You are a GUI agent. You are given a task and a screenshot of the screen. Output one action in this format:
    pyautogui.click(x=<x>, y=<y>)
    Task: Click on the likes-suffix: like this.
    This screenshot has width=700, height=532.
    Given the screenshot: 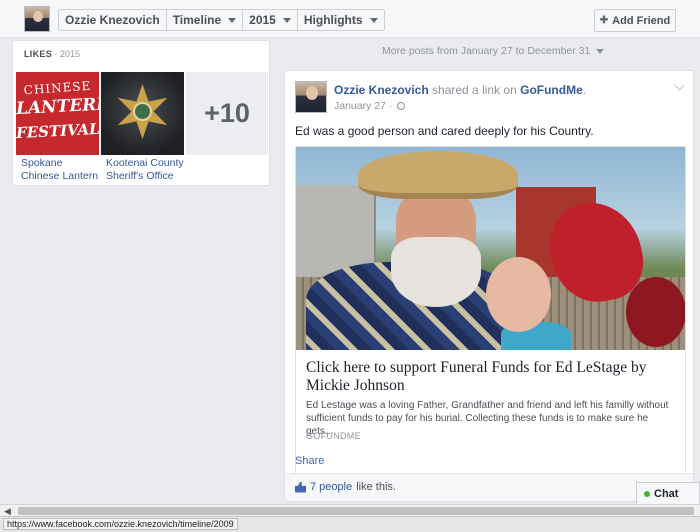 What is the action you would take?
    pyautogui.click(x=376, y=487)
    